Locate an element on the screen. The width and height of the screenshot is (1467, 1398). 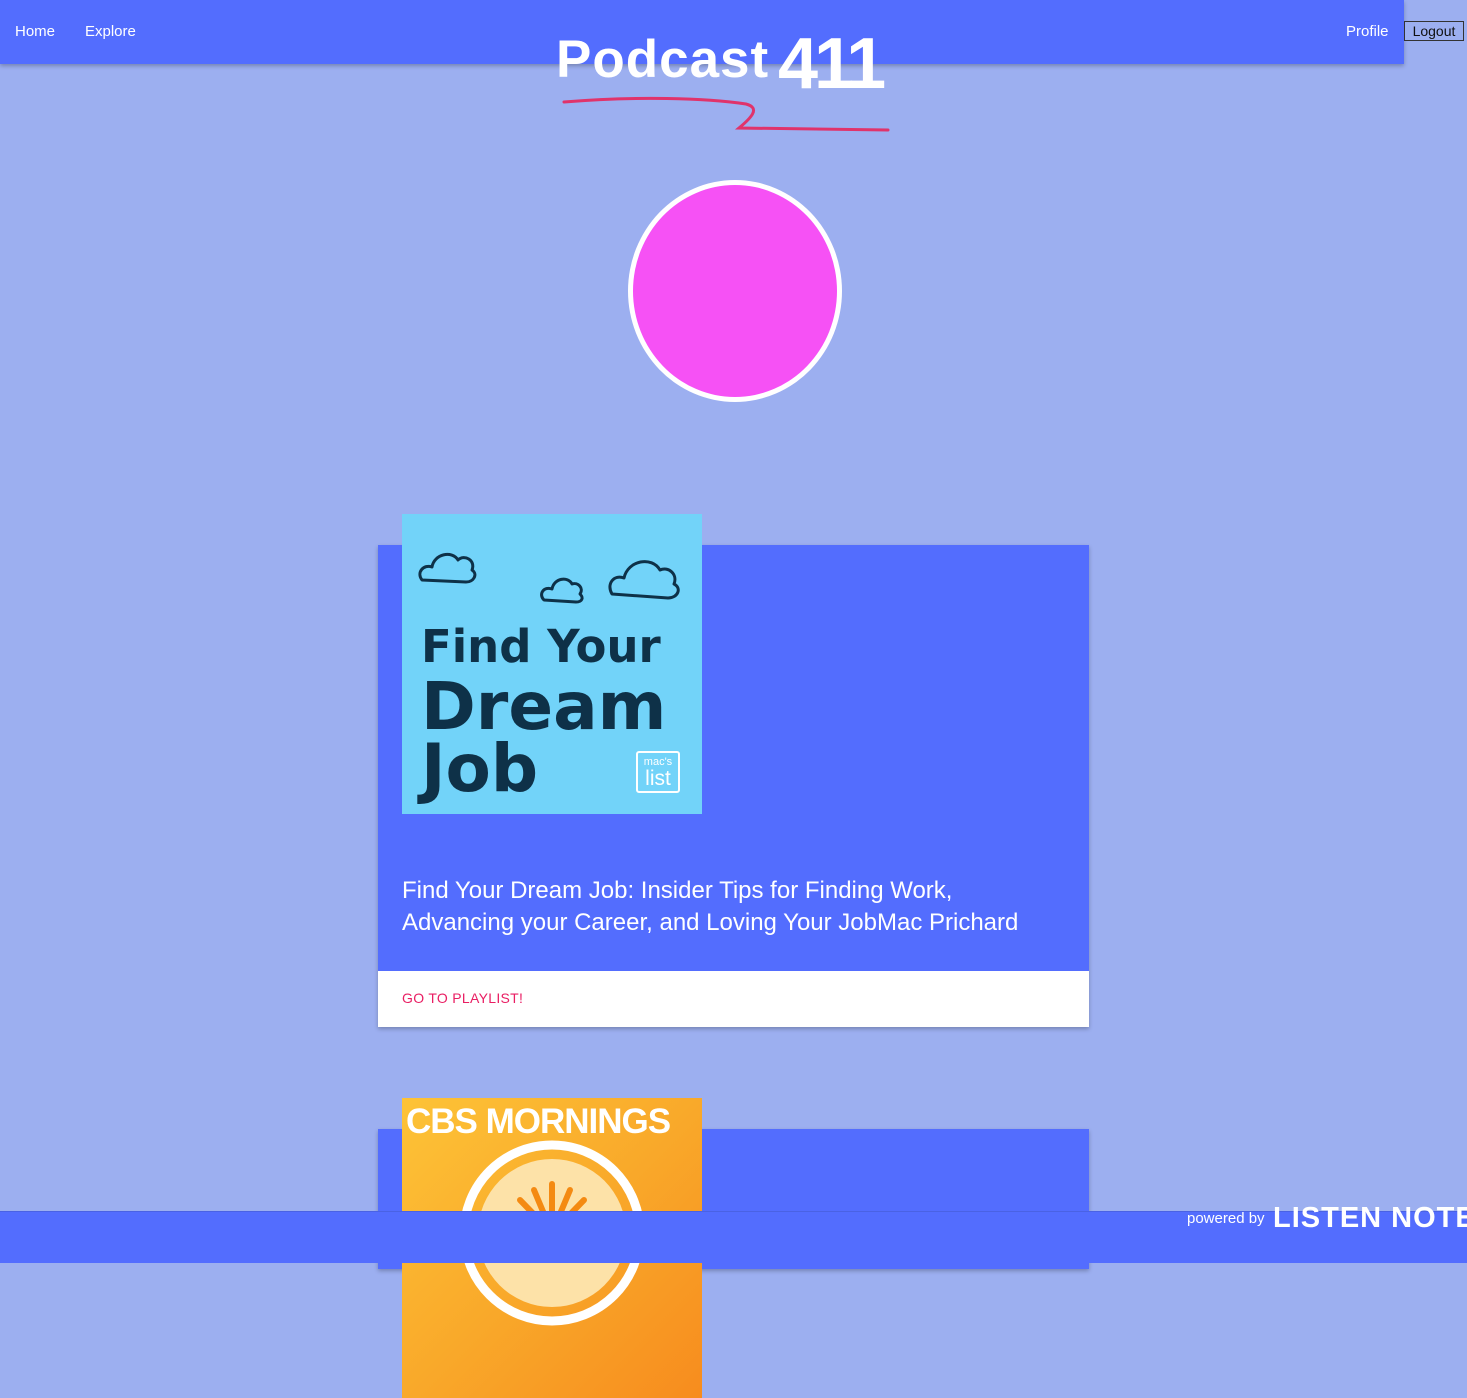
podcast-cover-image: Find Your Dream Job mac's list is located at coordinates (552, 664).